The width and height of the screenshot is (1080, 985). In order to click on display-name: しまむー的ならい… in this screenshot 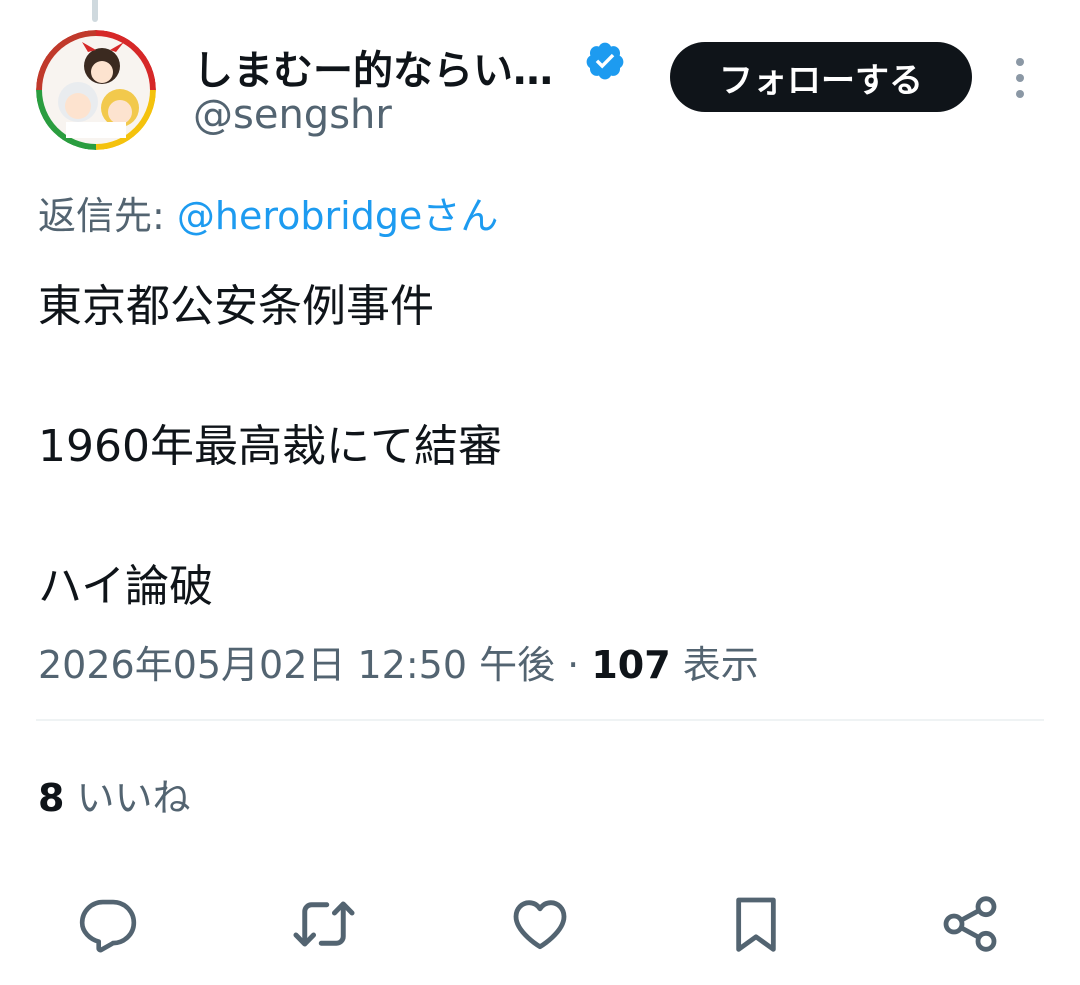, I will do `click(373, 67)`.